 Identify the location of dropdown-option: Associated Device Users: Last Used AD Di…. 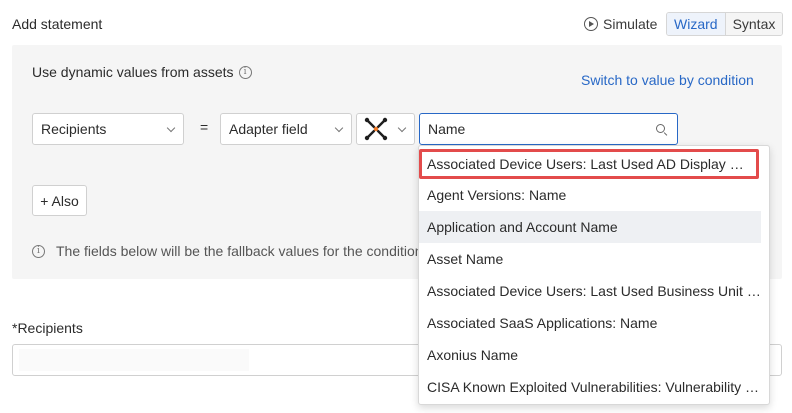
(589, 164).